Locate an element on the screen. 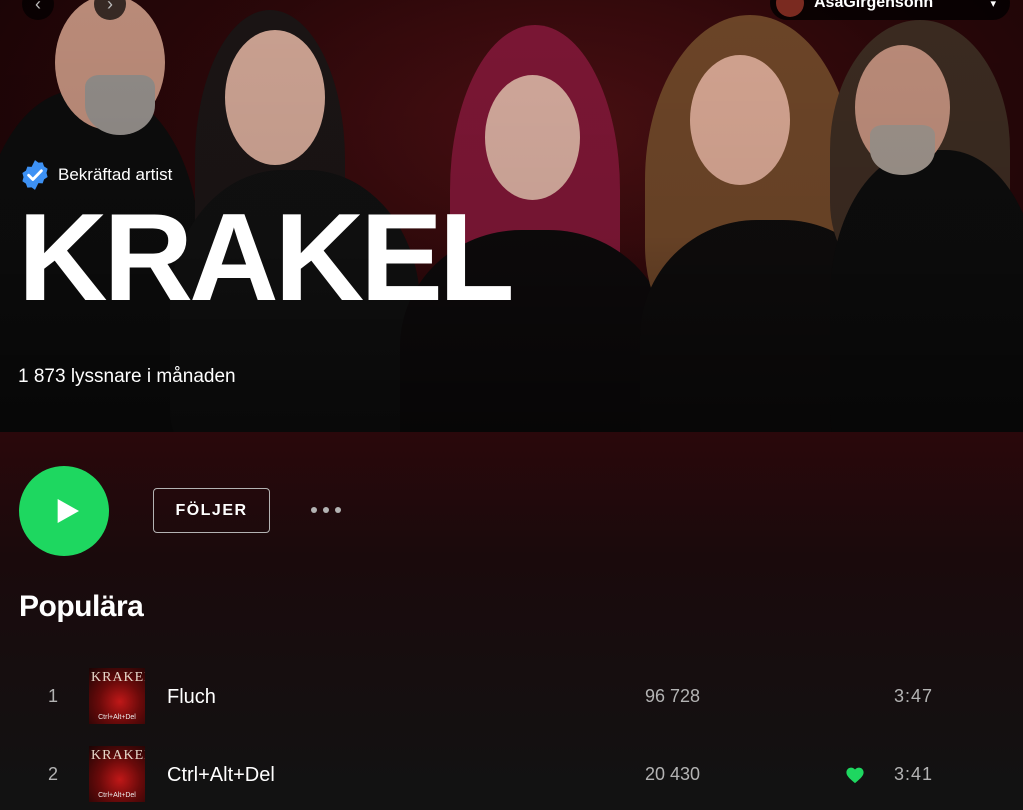  verified-artist-badge: Bekräftad artist is located at coordinates (95, 175).